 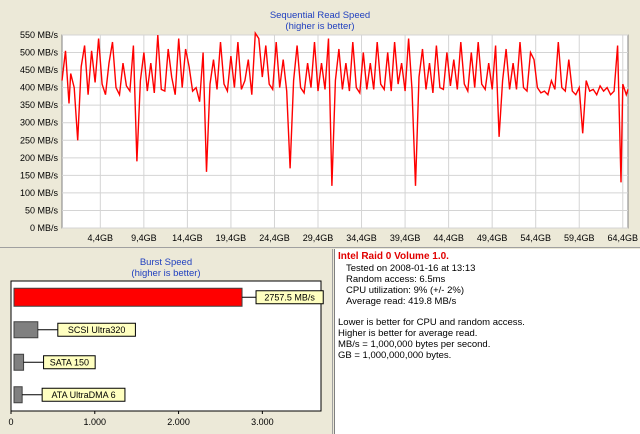 I want to click on x-tick-label: 4,4GB, so click(x=101, y=238).